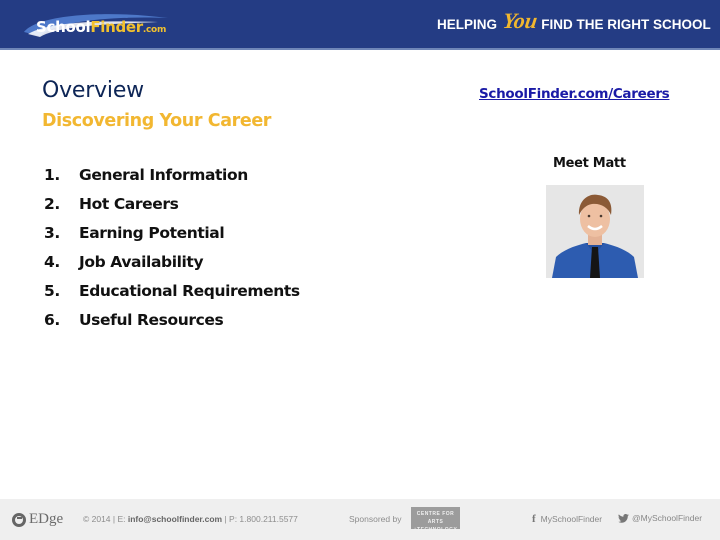 This screenshot has width=720, height=540. I want to click on twitter-icon, so click(623, 518).